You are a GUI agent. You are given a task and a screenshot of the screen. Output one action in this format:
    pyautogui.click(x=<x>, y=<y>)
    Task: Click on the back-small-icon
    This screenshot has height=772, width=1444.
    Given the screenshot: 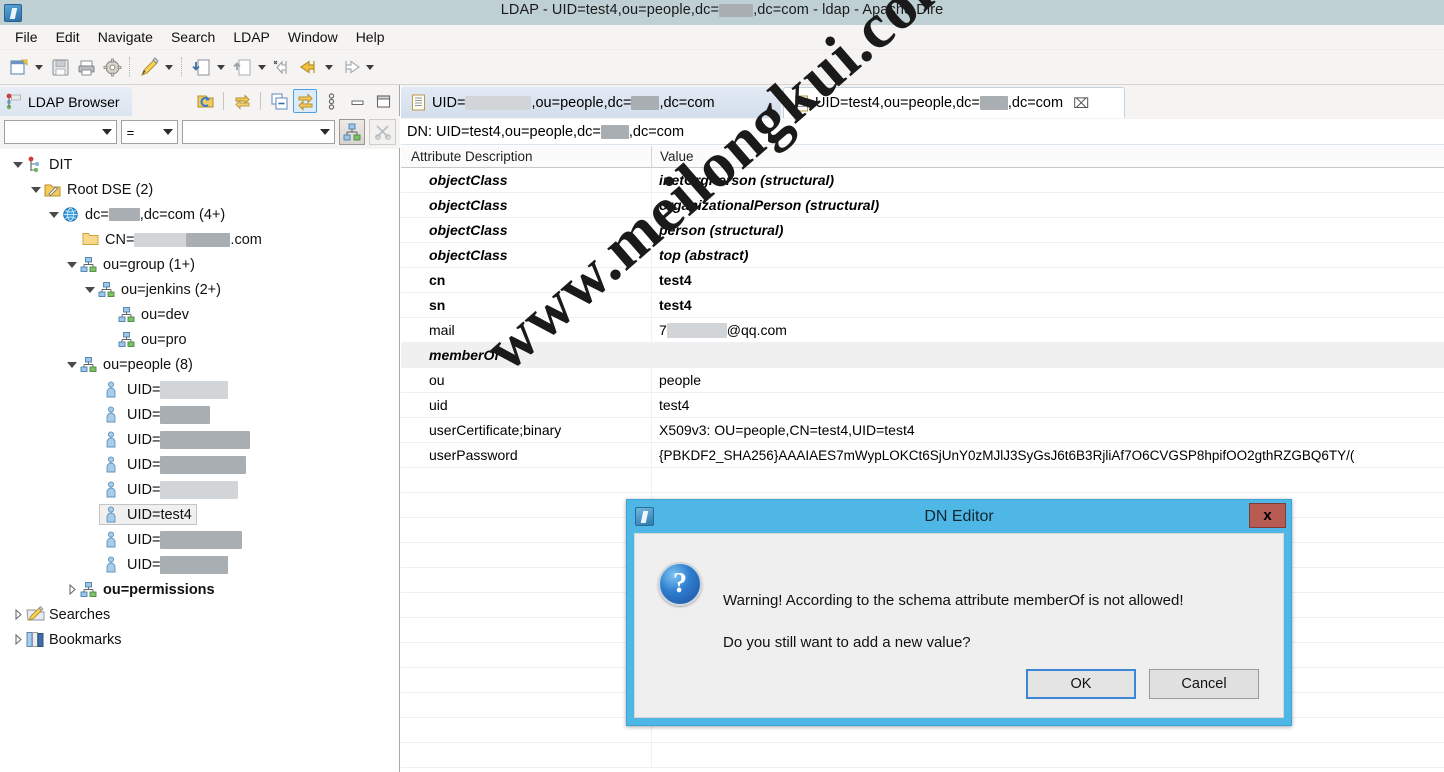 What is the action you would take?
    pyautogui.click(x=283, y=67)
    